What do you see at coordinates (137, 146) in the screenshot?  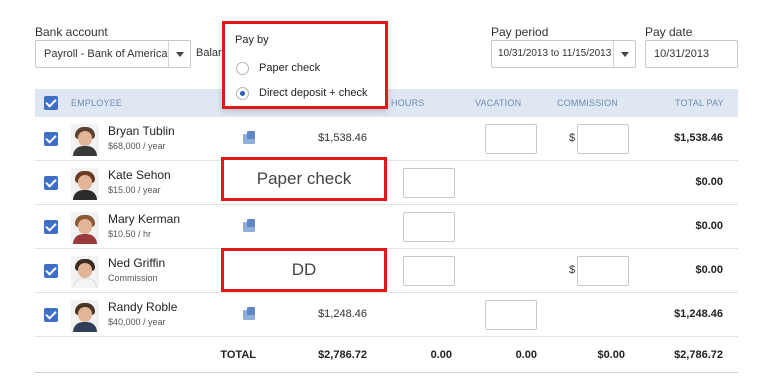 I see `employee-rate: $68,000 / year` at bounding box center [137, 146].